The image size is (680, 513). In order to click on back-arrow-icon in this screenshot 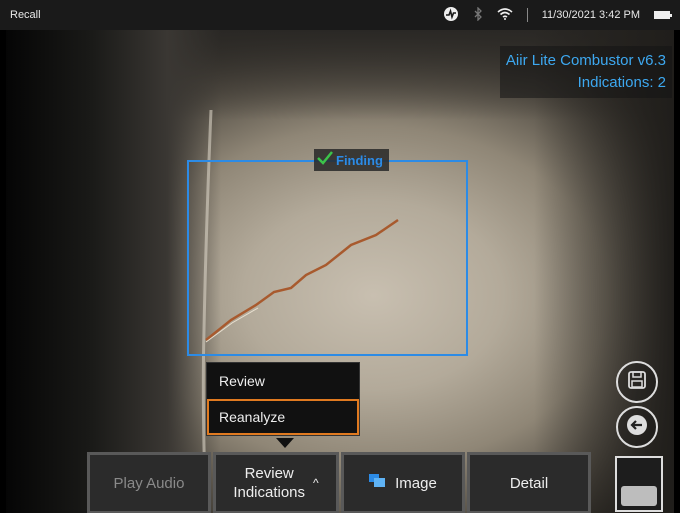, I will do `click(637, 427)`.